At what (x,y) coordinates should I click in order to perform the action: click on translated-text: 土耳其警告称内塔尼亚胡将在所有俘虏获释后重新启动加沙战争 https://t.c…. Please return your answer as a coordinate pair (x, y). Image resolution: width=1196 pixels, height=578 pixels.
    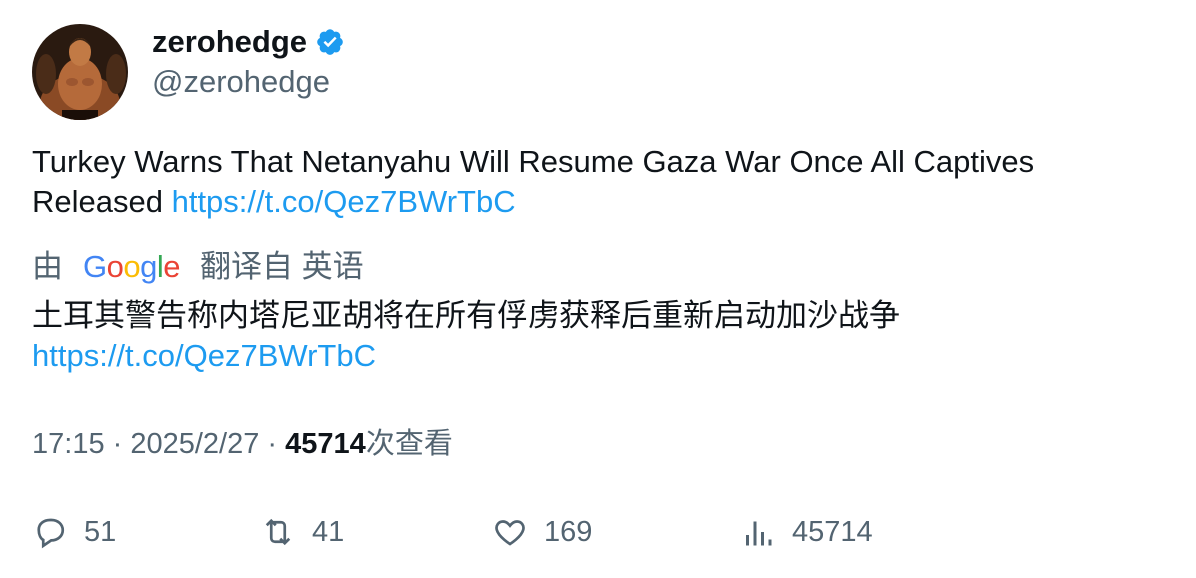
    Looking at the image, I should click on (592, 336).